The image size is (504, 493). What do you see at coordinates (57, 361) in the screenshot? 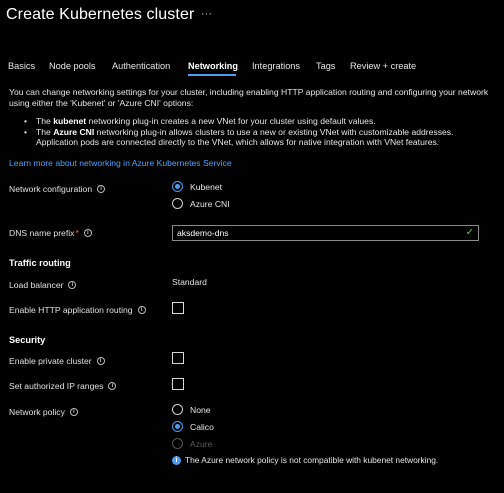
I see `private-cluster-label: Enable private cluster i` at bounding box center [57, 361].